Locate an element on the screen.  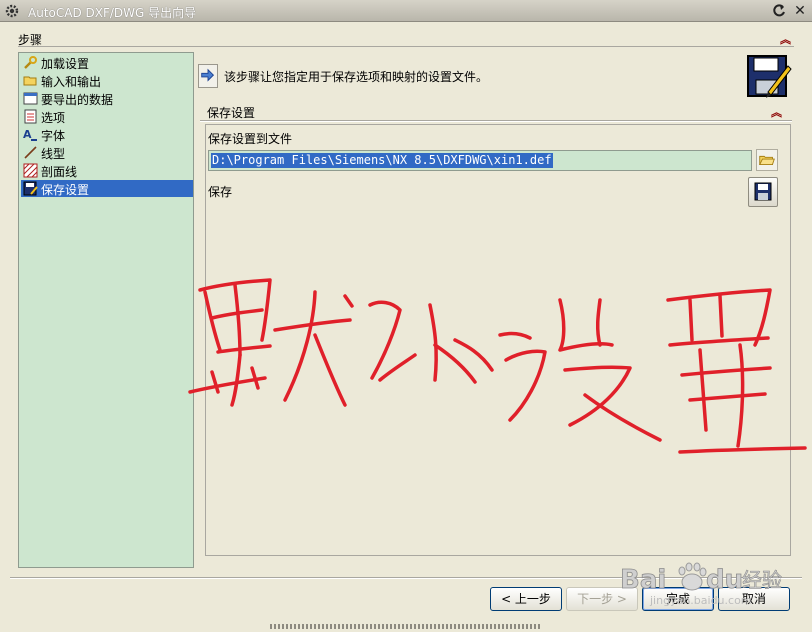
step-label: 选项 is located at coordinates (53, 118).